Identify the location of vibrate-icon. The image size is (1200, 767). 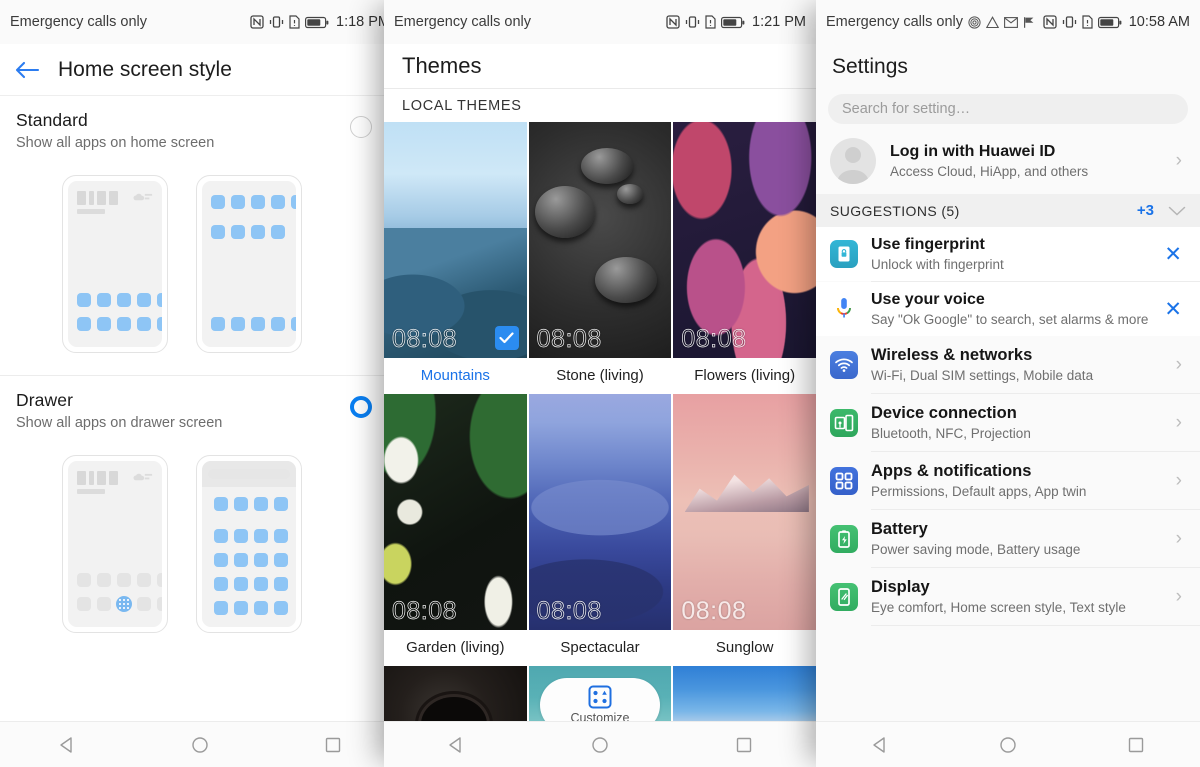
(692, 22).